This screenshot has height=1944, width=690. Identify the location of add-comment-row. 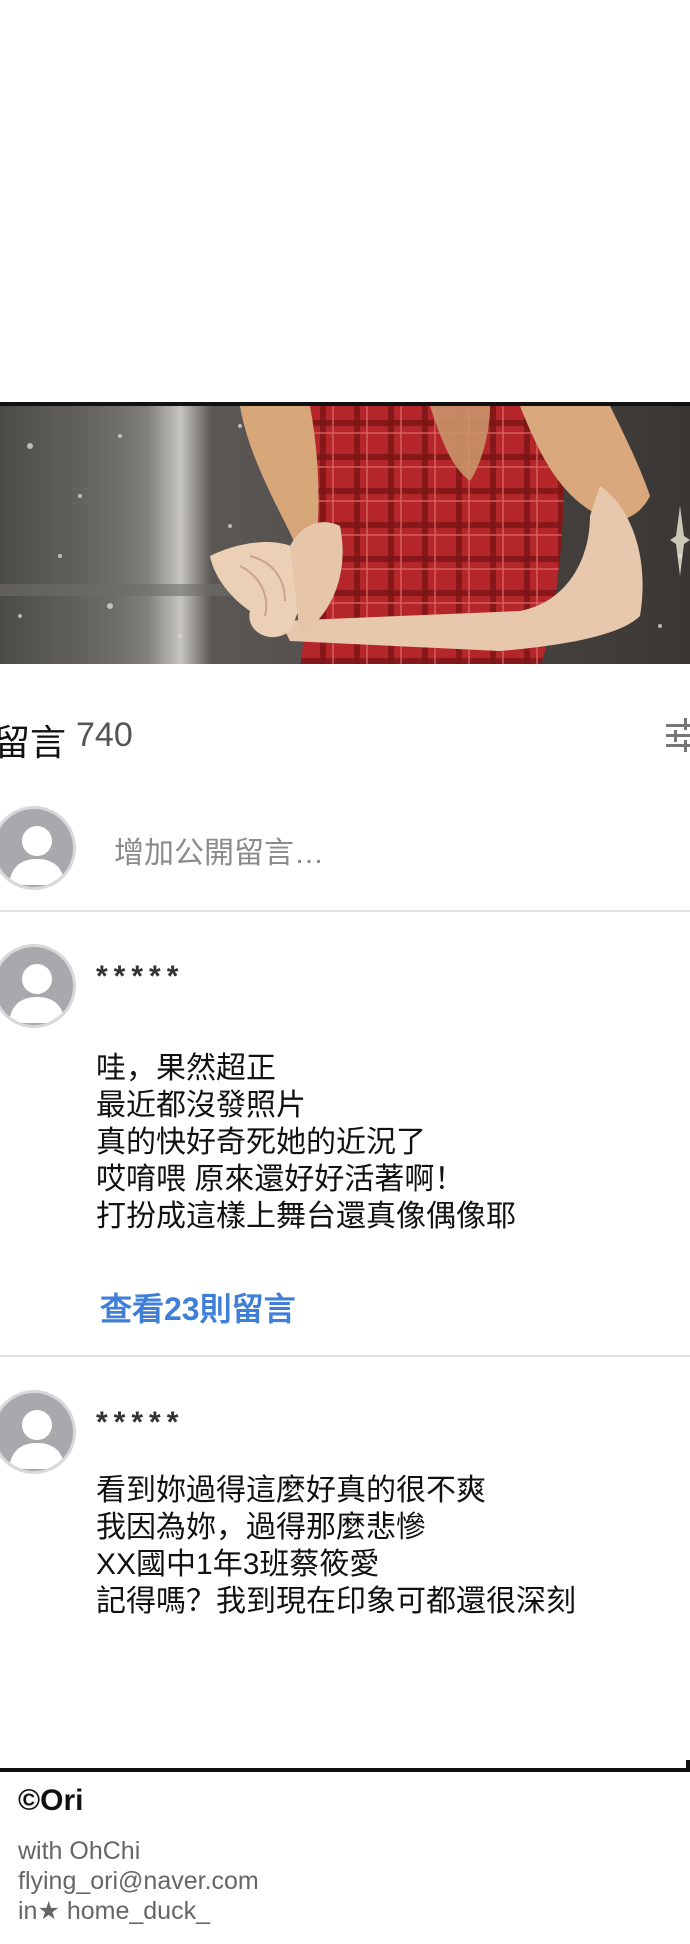
(345, 858).